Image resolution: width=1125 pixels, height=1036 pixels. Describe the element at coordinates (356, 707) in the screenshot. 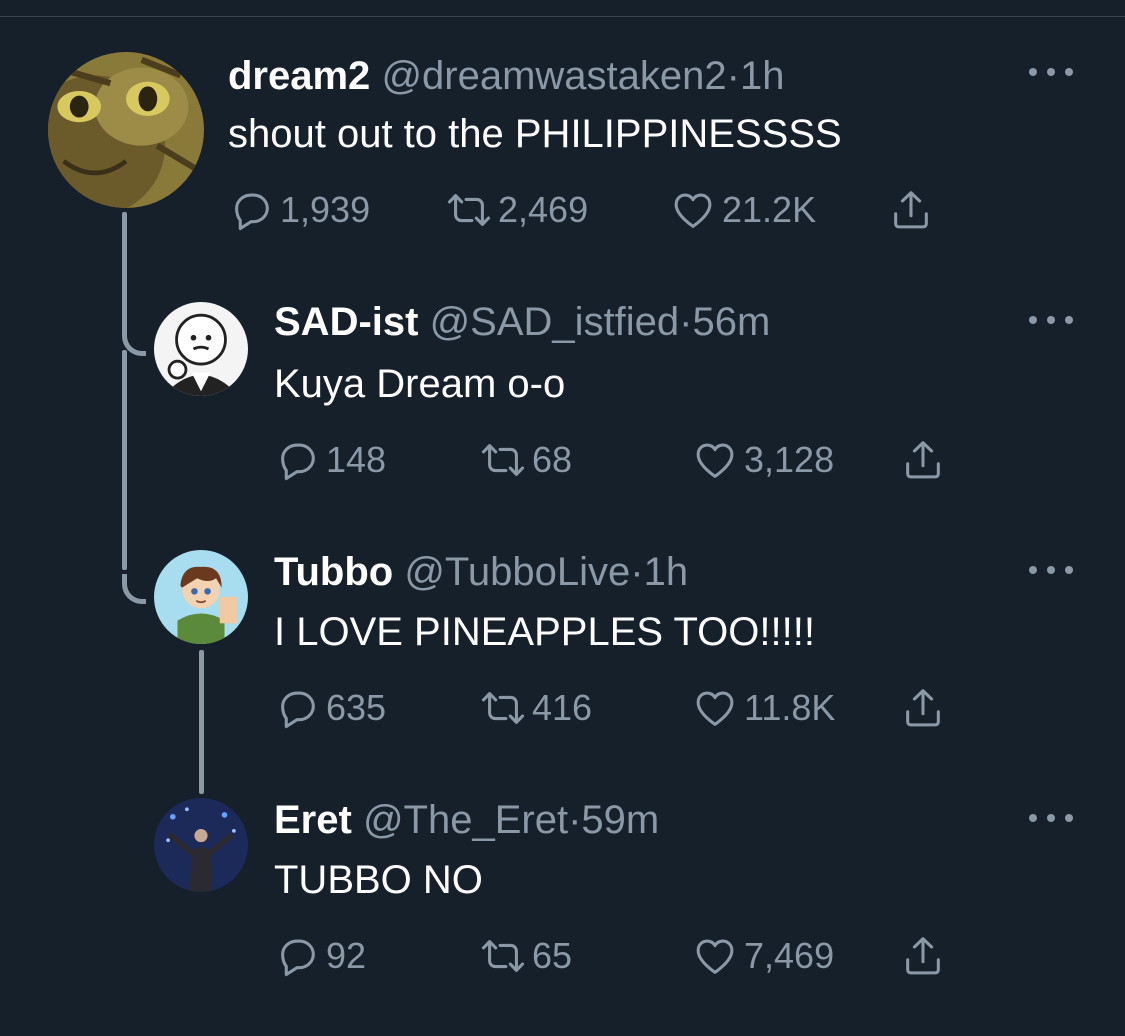

I see `reply-count: 635` at that location.